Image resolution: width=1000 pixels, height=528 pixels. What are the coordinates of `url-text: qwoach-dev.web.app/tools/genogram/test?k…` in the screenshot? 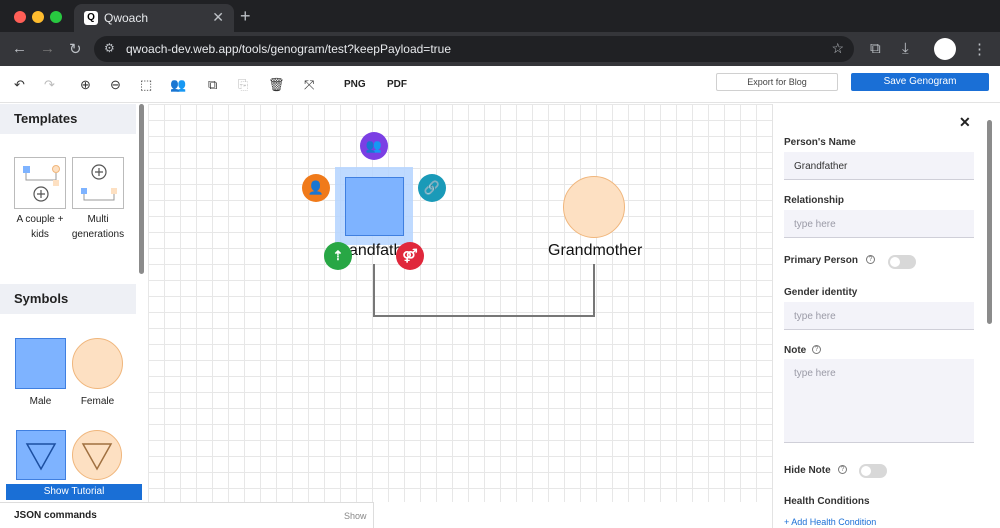 It's located at (288, 49).